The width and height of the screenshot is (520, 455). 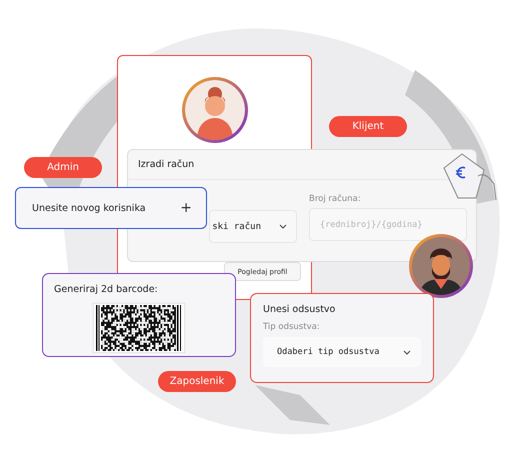 What do you see at coordinates (197, 381) in the screenshot?
I see `role-button: Zaposlenik` at bounding box center [197, 381].